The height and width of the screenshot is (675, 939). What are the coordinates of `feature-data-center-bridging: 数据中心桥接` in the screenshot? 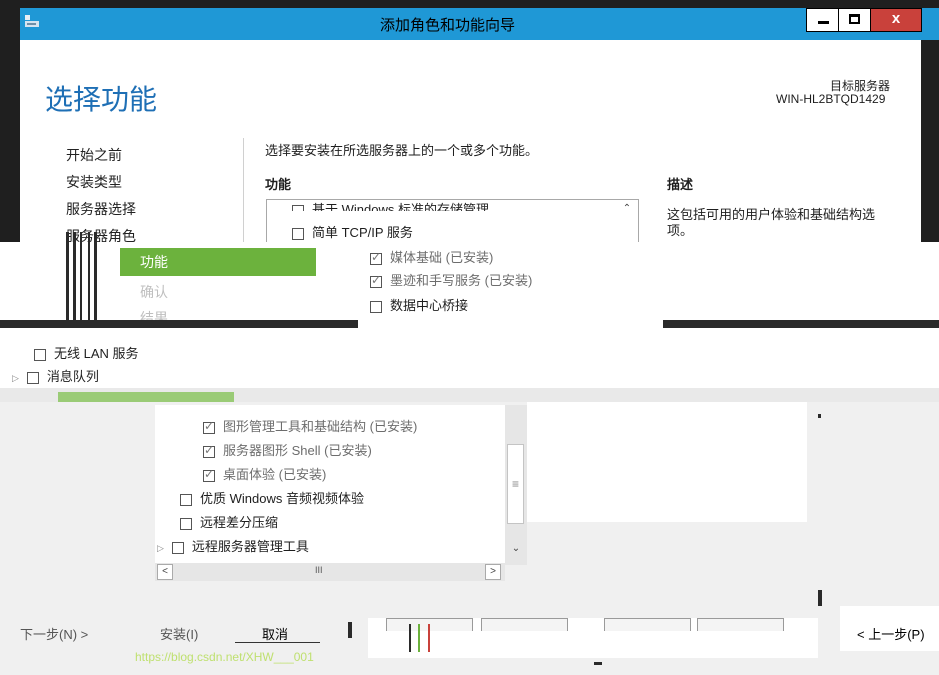 It's located at (419, 304).